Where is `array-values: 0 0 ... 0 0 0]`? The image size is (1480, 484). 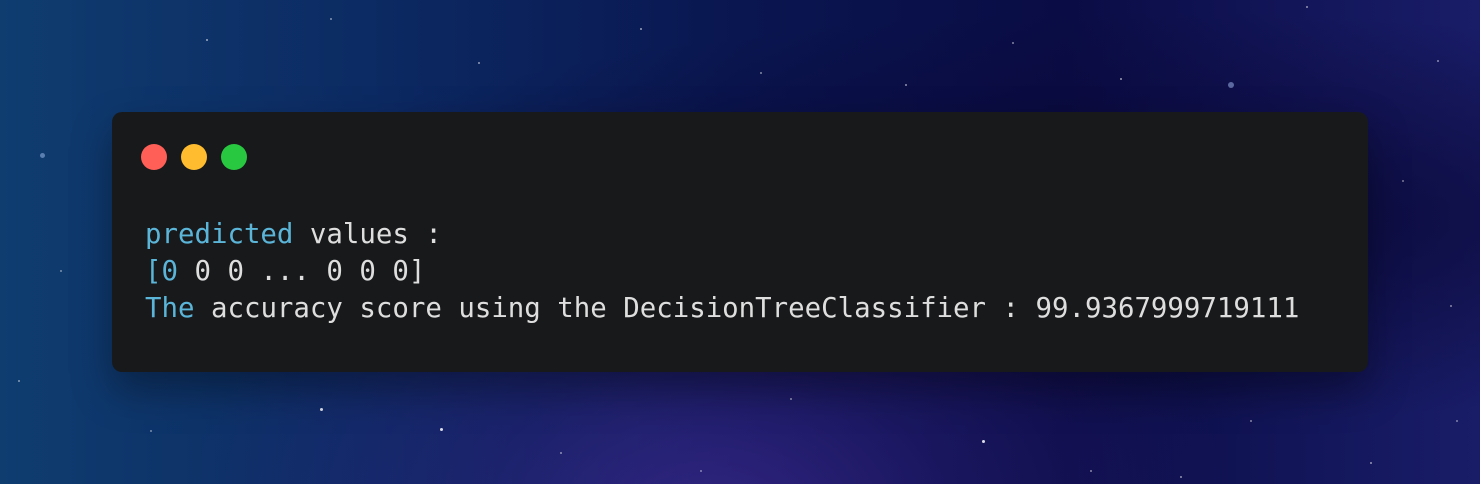
array-values: 0 0 ... 0 0 0] is located at coordinates (301, 271).